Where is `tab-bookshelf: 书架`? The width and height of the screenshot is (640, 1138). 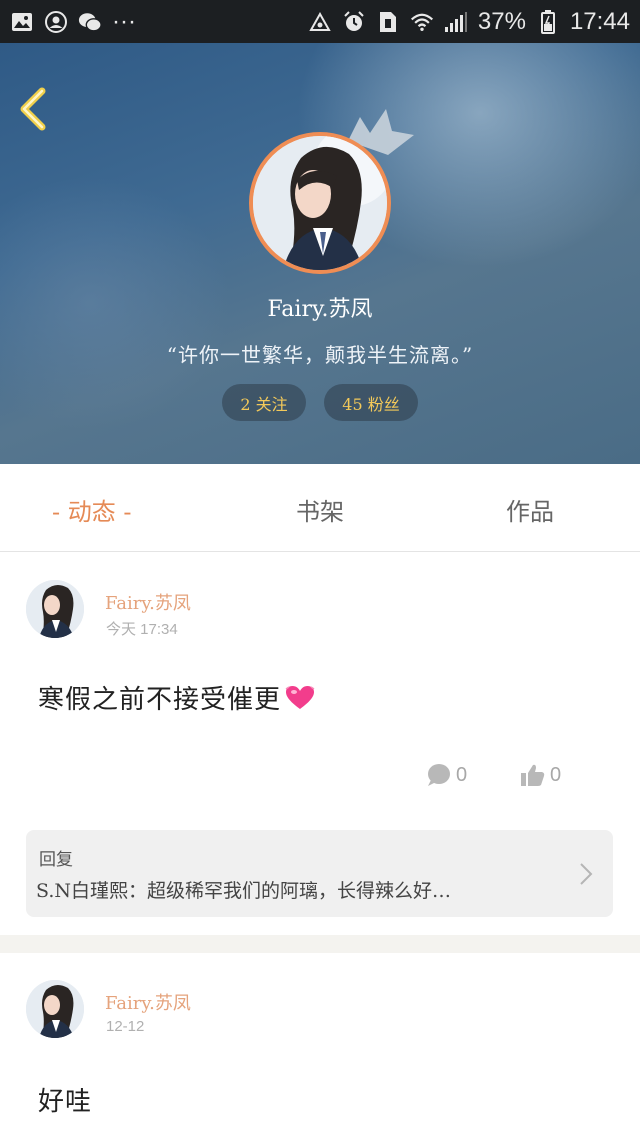 tab-bookshelf: 书架 is located at coordinates (320, 509).